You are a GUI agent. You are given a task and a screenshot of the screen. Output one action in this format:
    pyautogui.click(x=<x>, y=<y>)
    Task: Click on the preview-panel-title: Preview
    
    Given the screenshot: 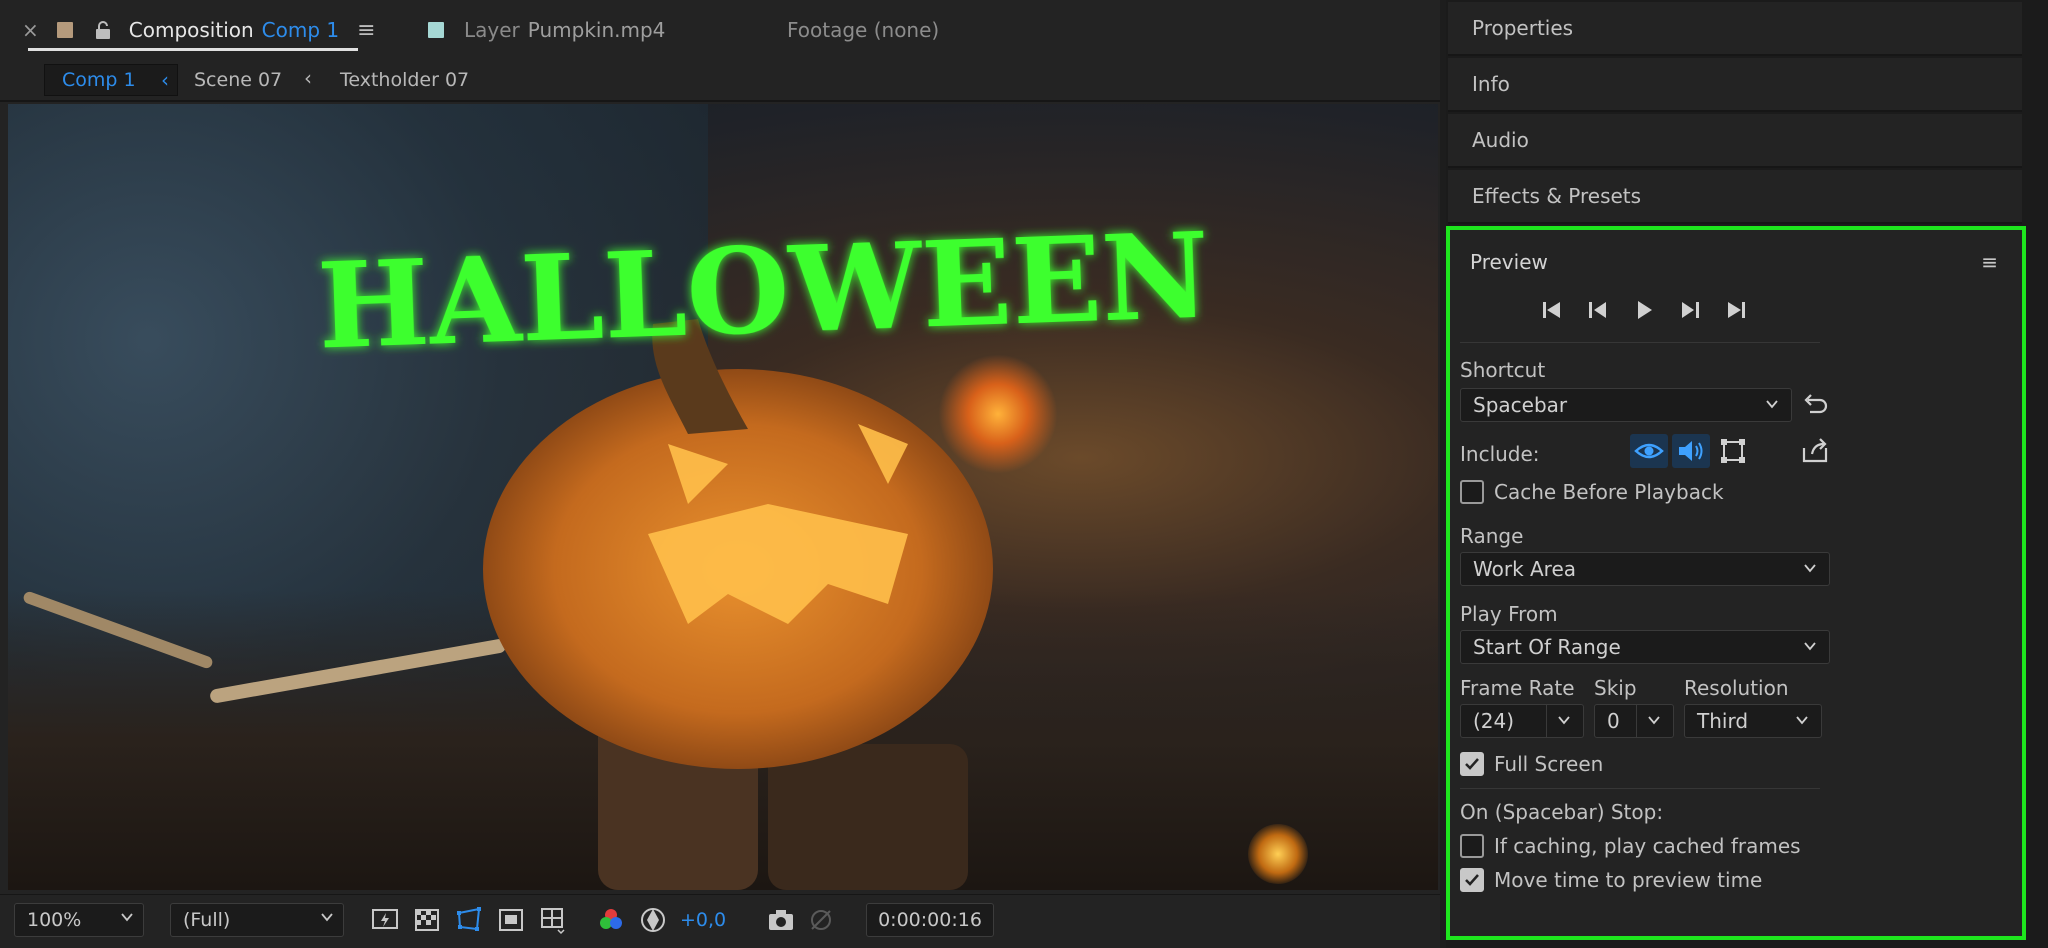 What is the action you would take?
    pyautogui.click(x=1509, y=262)
    